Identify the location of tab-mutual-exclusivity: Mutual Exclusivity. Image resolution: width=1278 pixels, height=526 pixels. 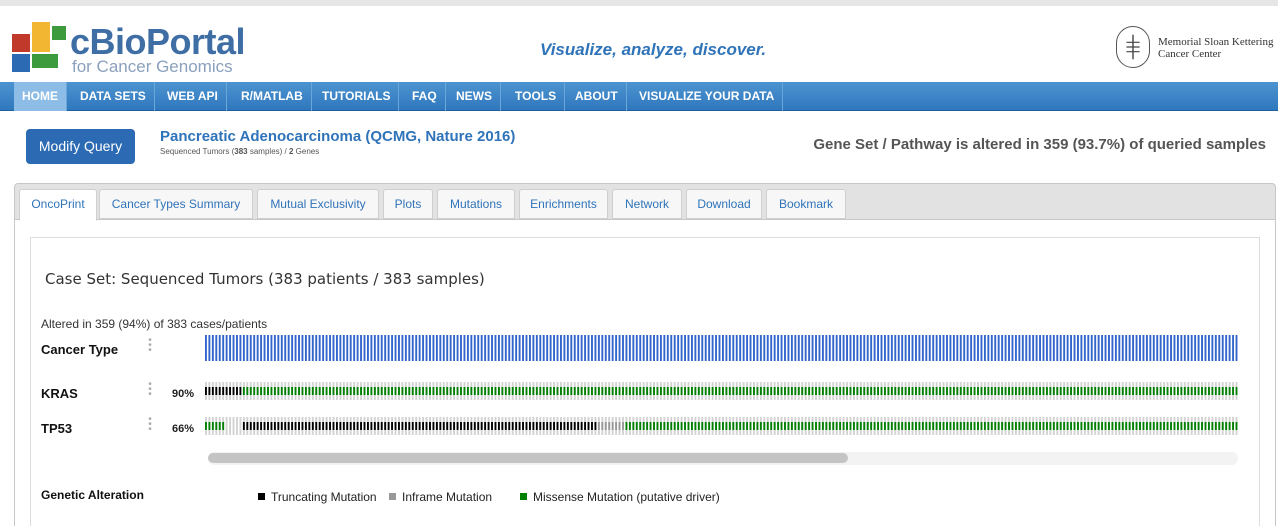
(318, 204).